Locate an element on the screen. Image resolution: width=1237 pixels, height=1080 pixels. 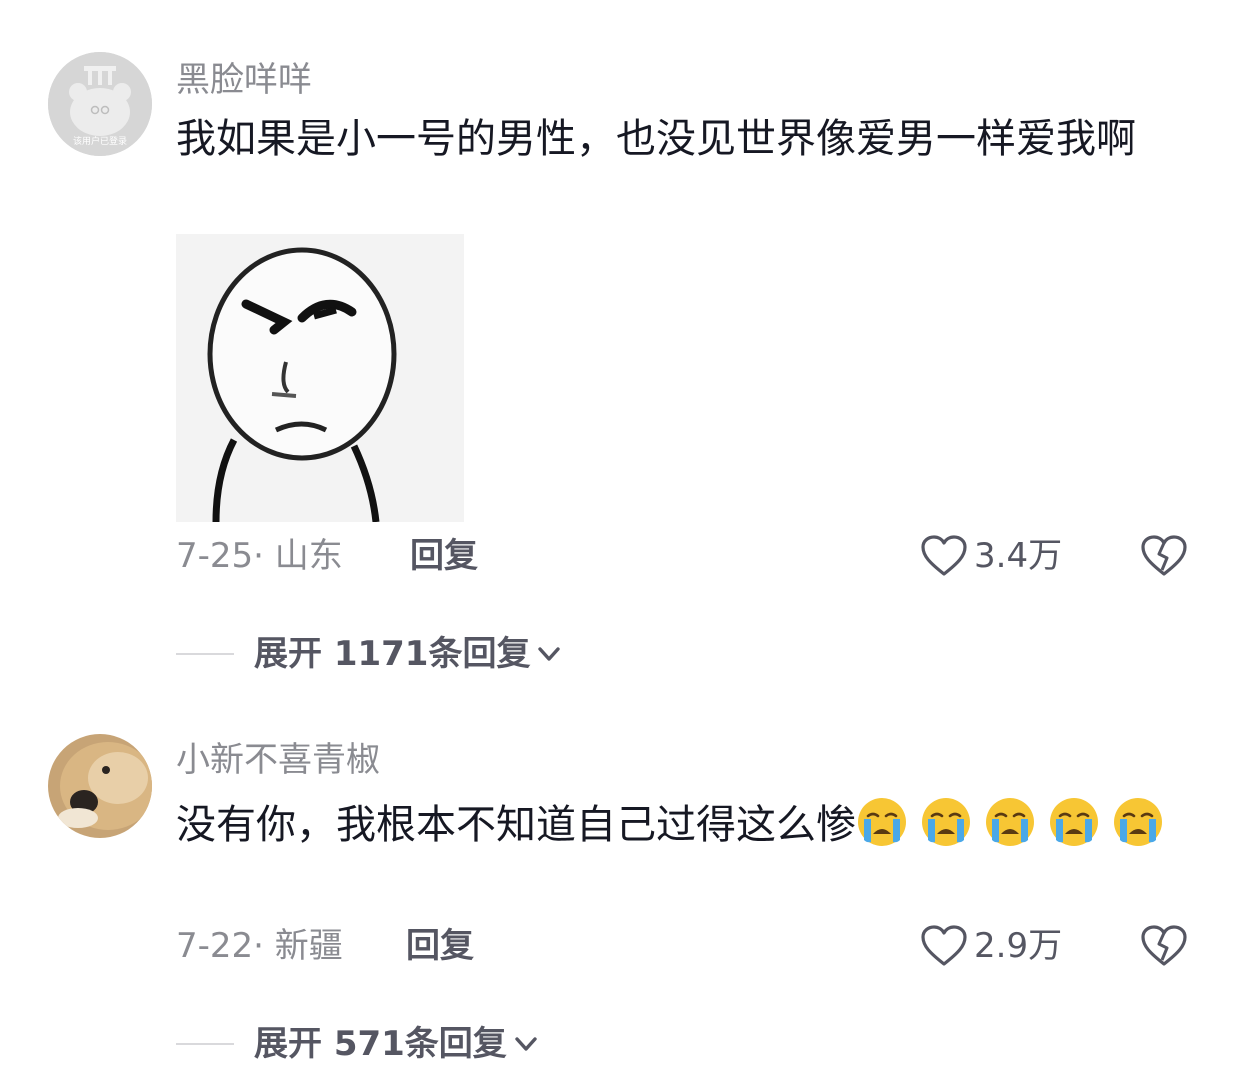
like-count: 3.4万 is located at coordinates (1018, 556).